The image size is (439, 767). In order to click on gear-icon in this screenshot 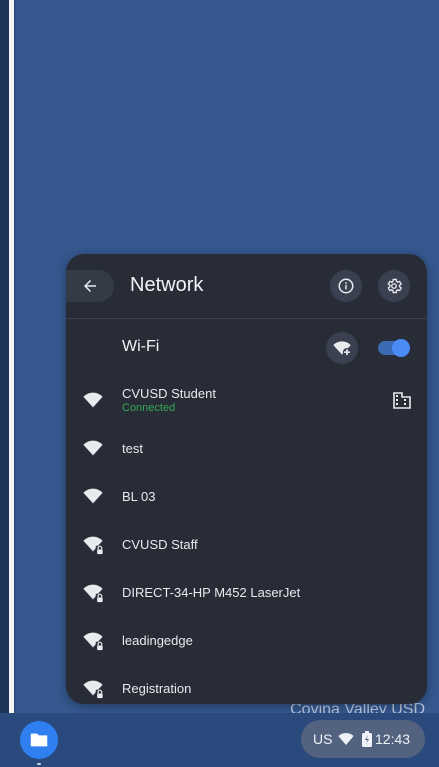, I will do `click(395, 286)`.